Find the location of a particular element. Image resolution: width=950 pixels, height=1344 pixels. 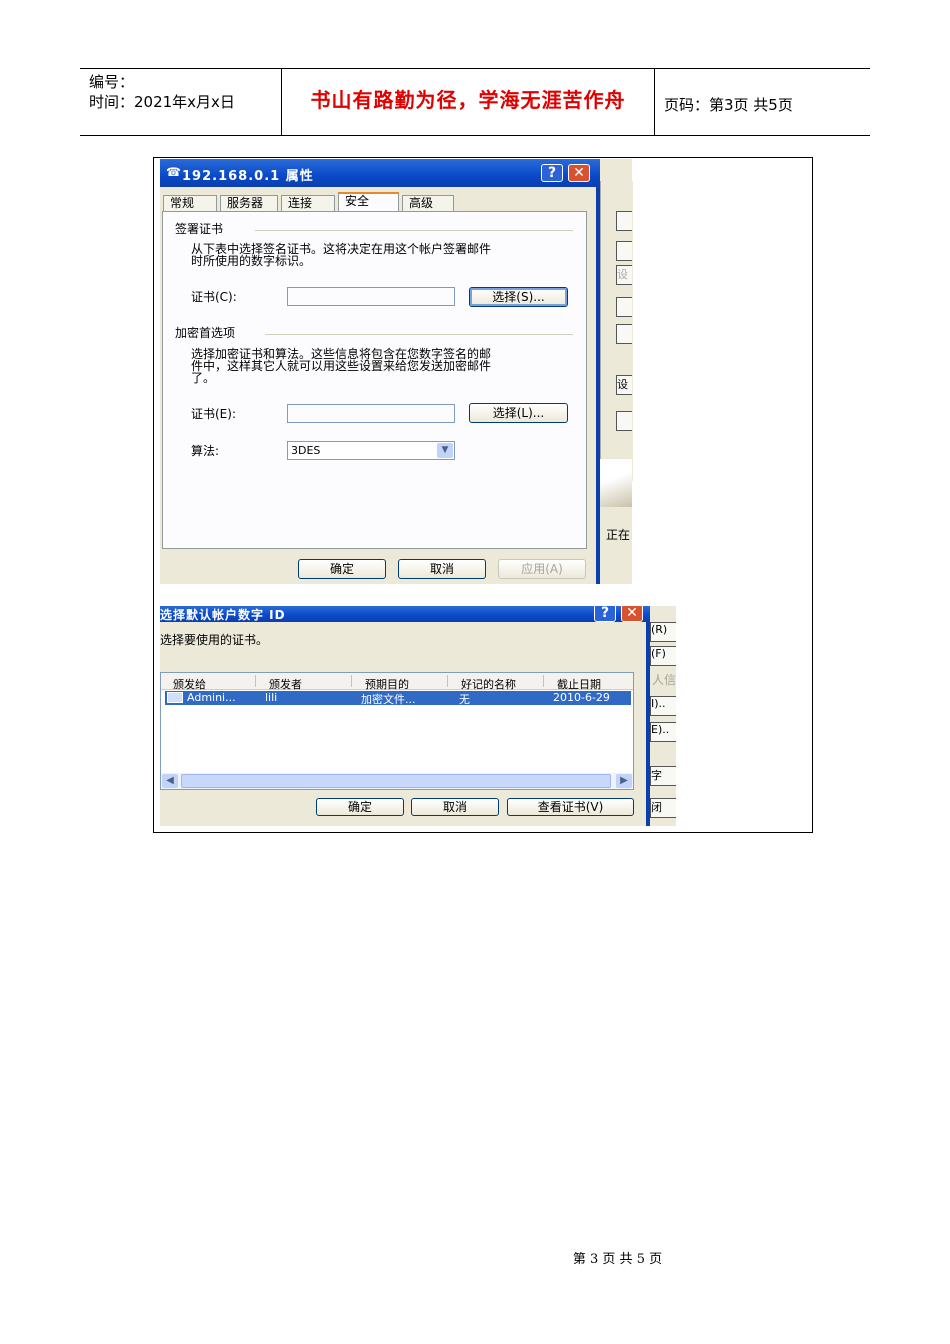

column-issued-to: 颁发给 is located at coordinates (189, 684).